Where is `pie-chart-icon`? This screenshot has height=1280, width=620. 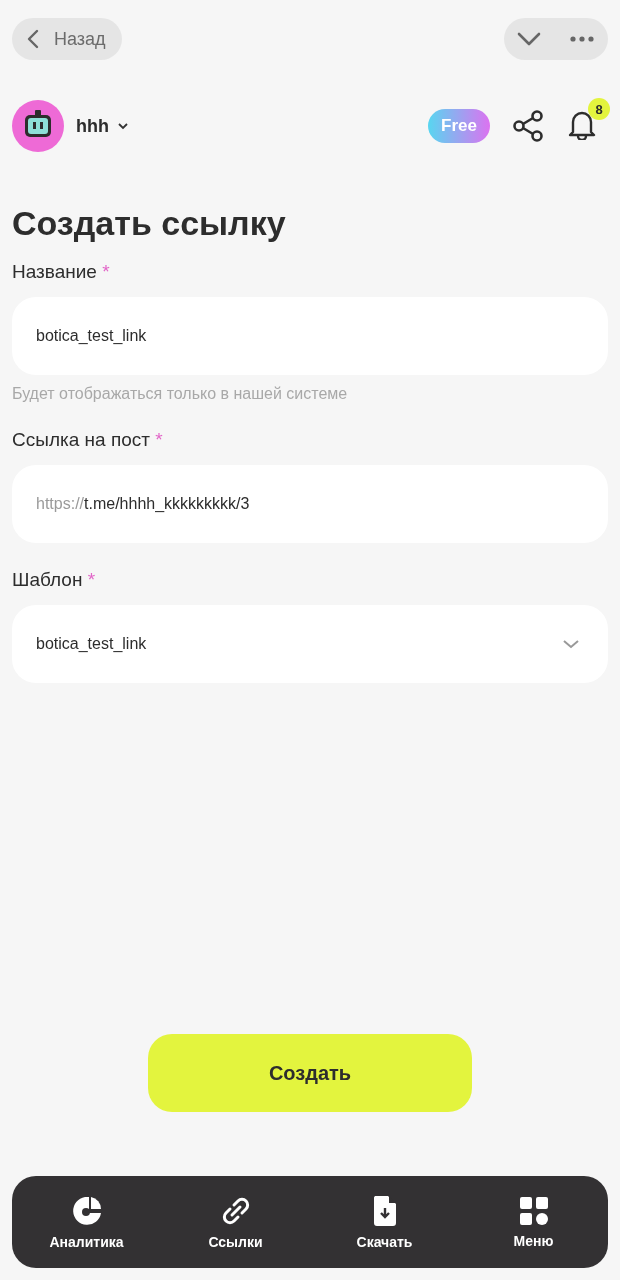
pie-chart-icon is located at coordinates (86, 1210).